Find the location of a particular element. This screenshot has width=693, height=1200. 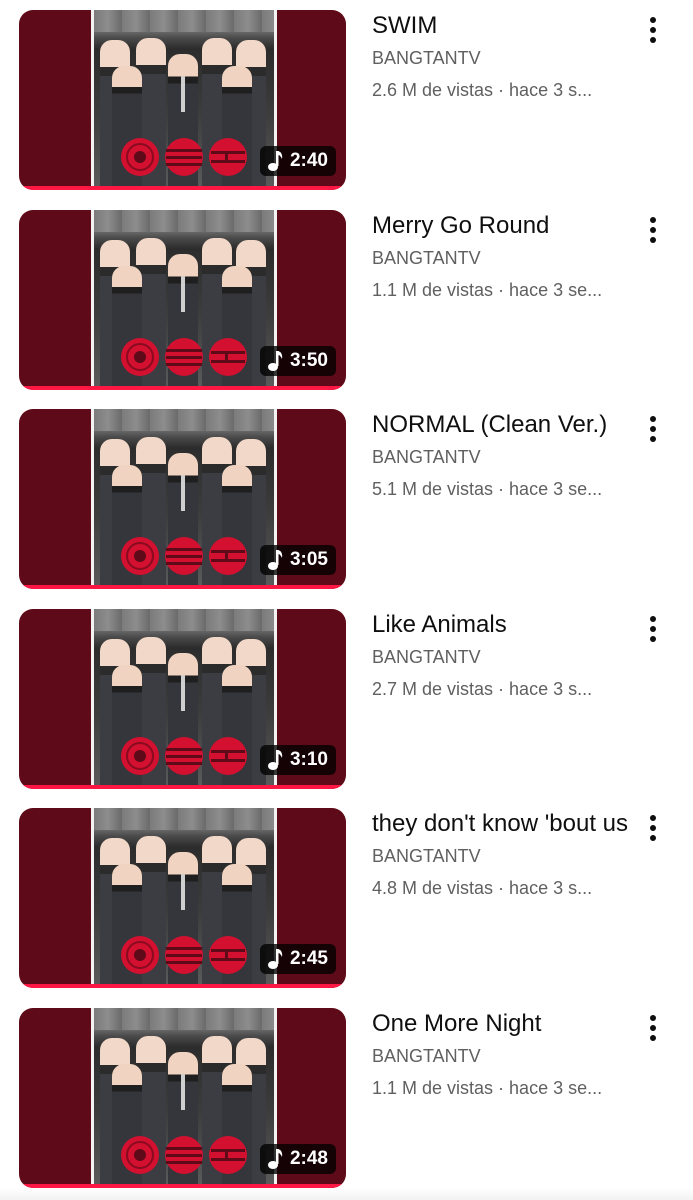

video-thumbnail: 3:10 is located at coordinates (182, 699).